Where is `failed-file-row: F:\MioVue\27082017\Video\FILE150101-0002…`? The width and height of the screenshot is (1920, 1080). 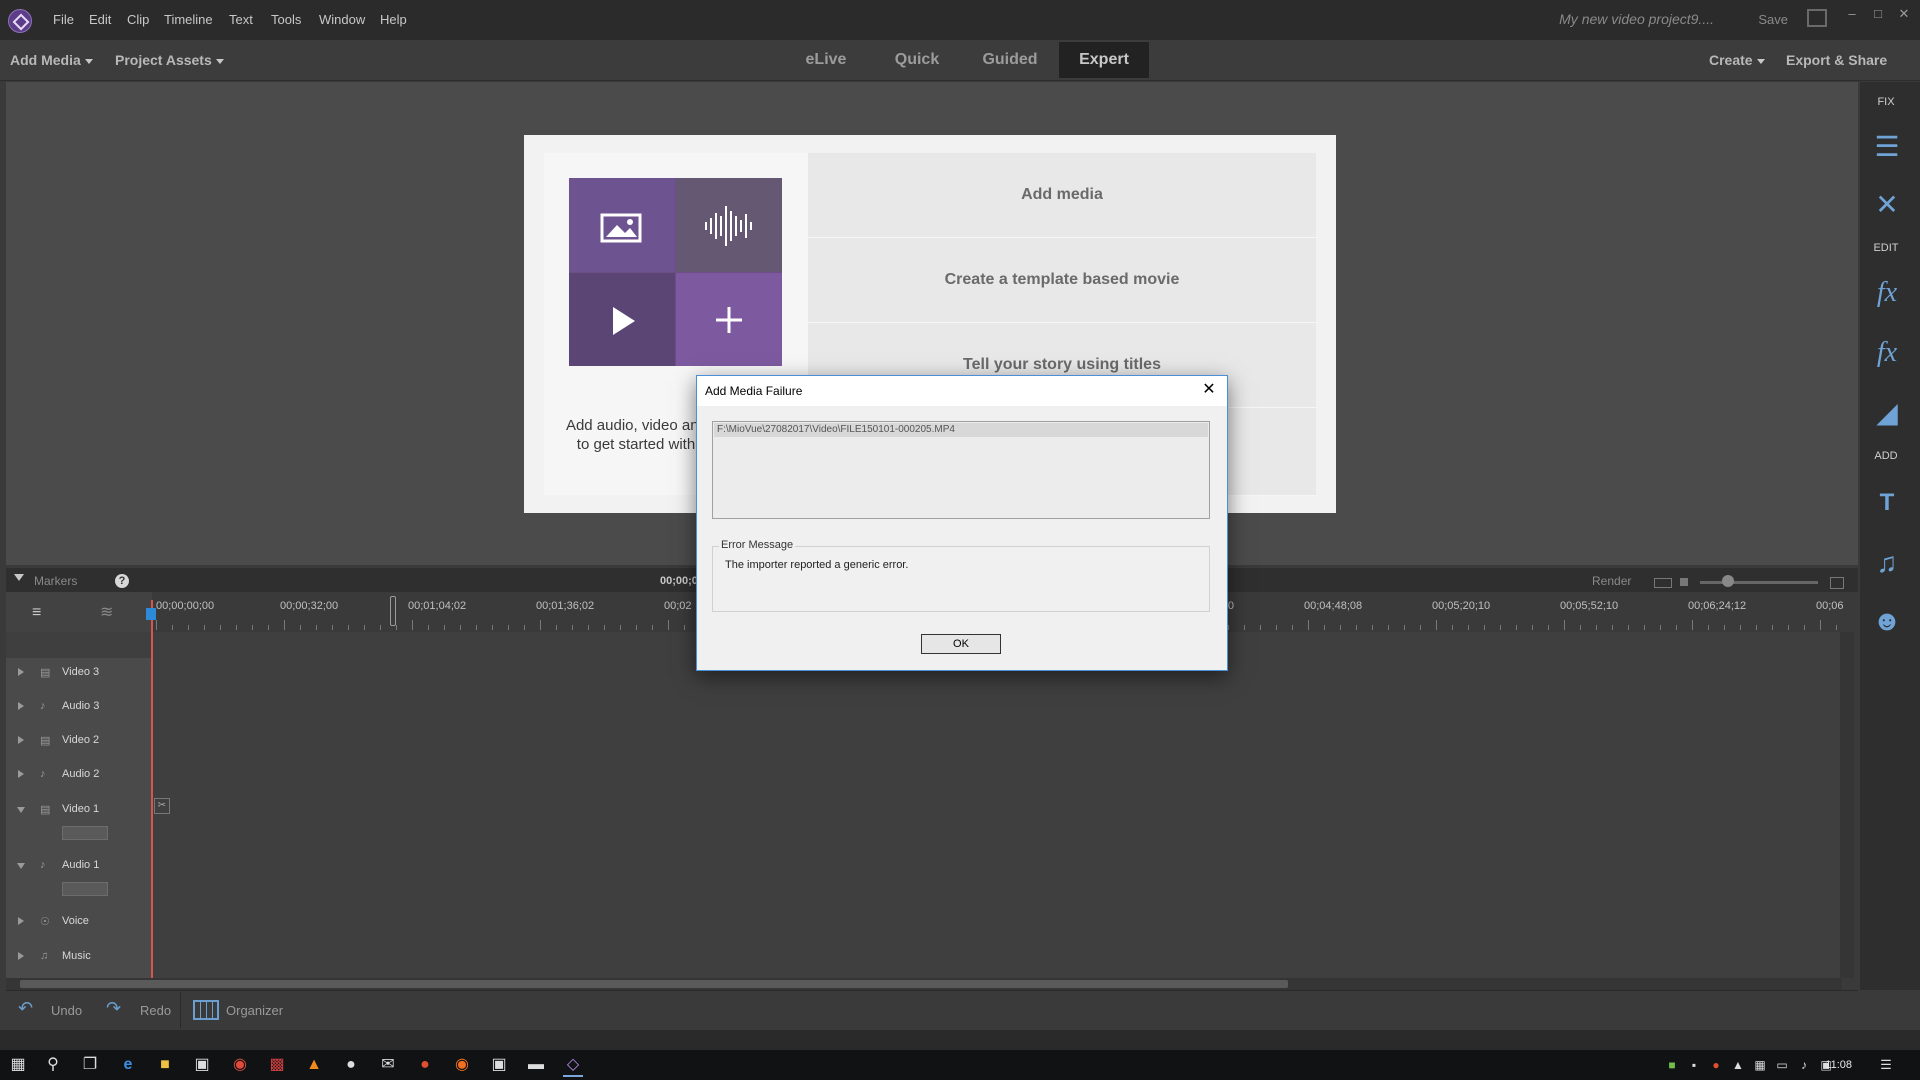 failed-file-row: F:\MioVue\27082017\Video\FILE150101-0002… is located at coordinates (961, 430).